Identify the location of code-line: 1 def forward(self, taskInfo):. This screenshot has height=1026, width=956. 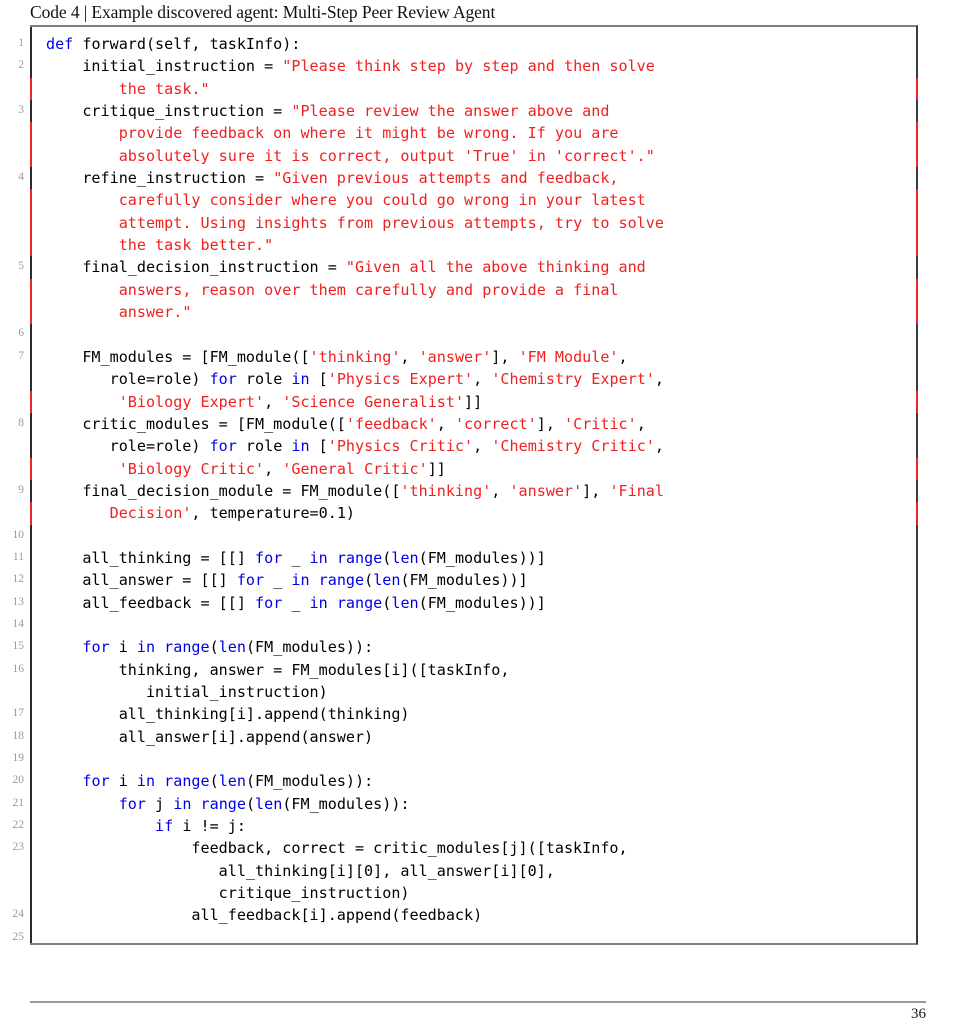
(467, 44).